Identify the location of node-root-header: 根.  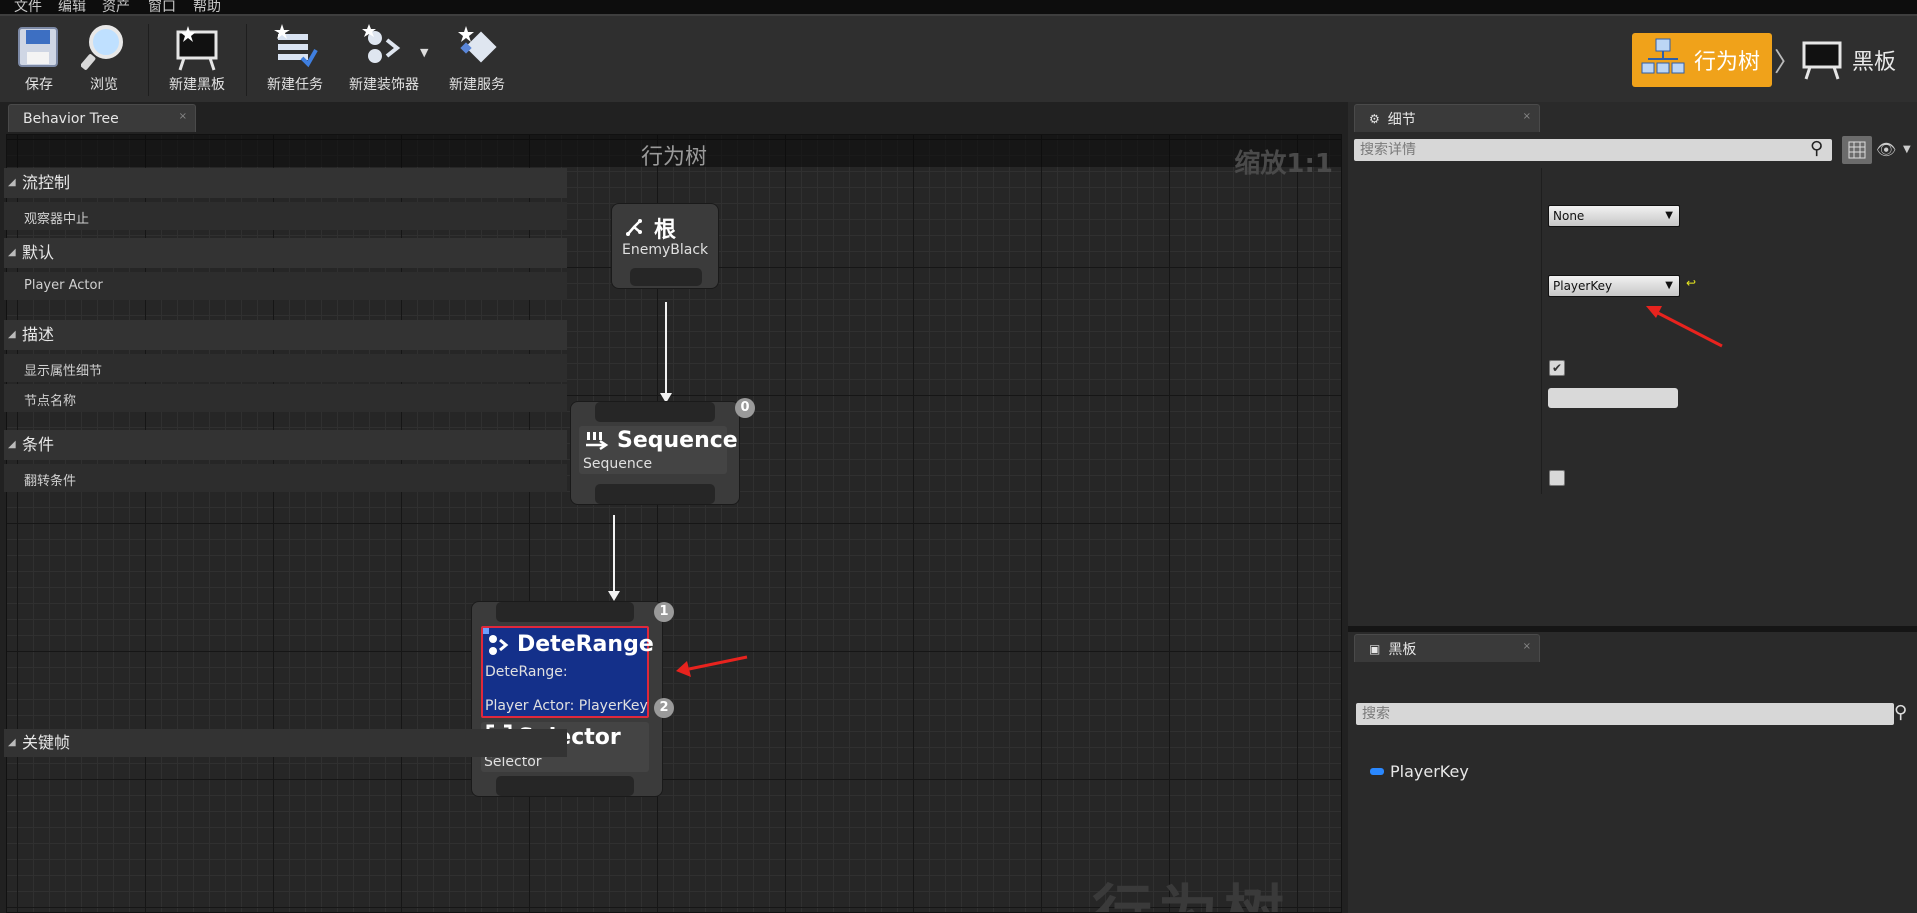
(650, 228).